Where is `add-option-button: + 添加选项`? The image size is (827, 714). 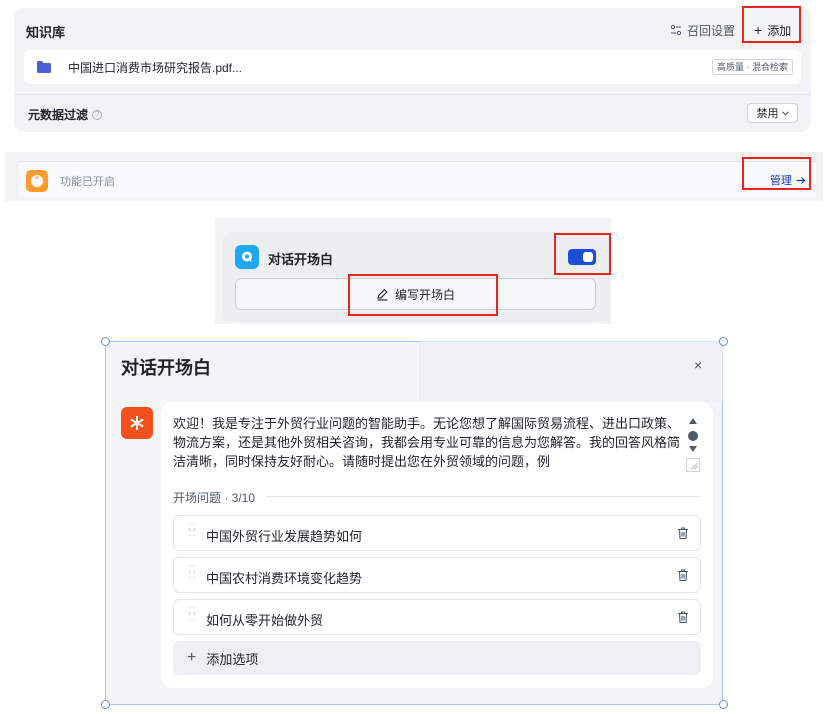
add-option-button: + 添加选项 is located at coordinates (437, 658).